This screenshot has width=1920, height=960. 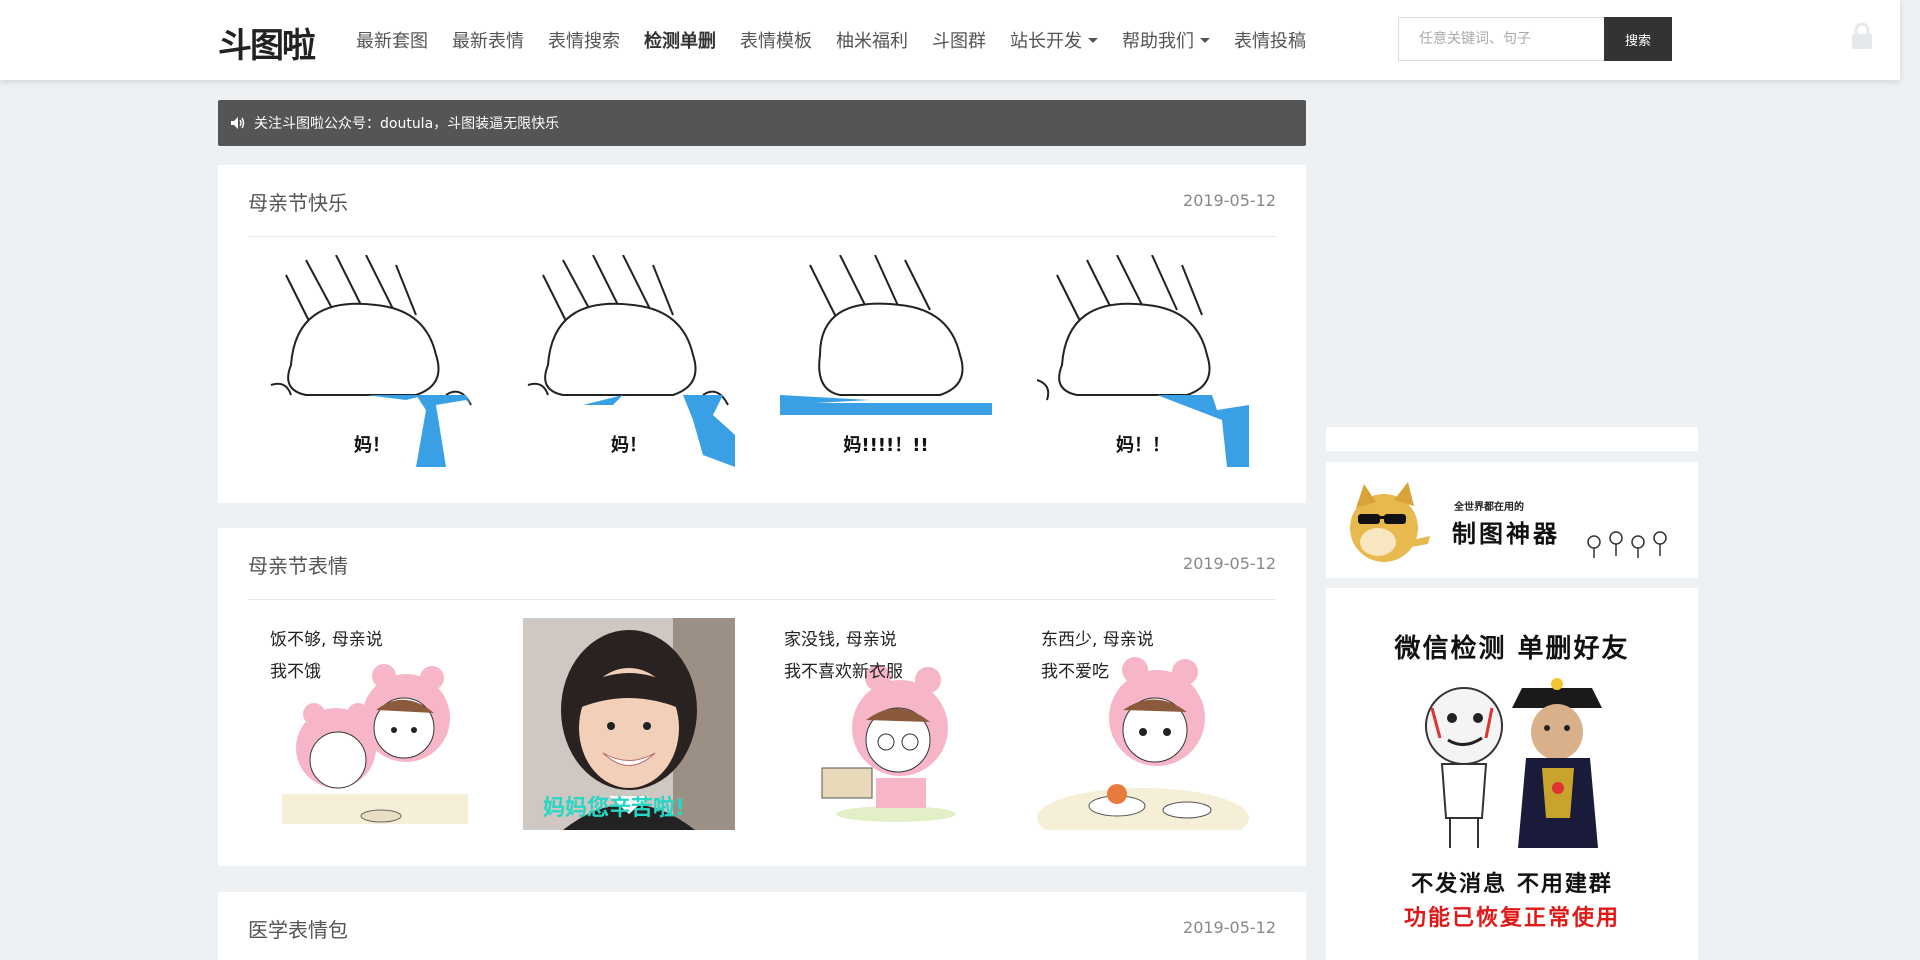 What do you see at coordinates (762, 201) in the screenshot?
I see `post-header: 母亲节快乐 2019-05-12` at bounding box center [762, 201].